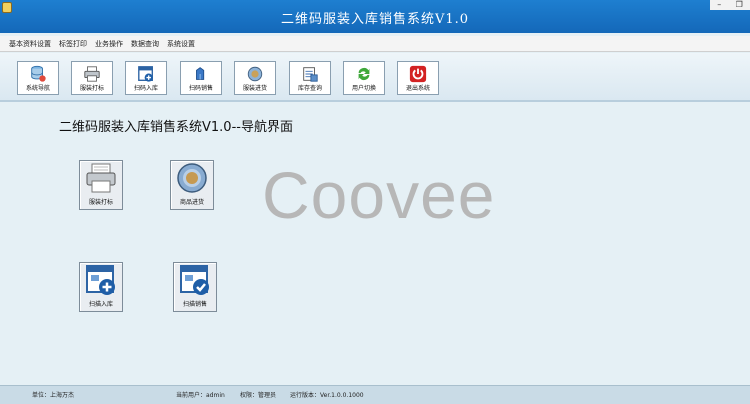 This screenshot has height=404, width=750. Describe the element at coordinates (417, 88) in the screenshot. I see `toolbar-exit-label: 退出系统` at that location.